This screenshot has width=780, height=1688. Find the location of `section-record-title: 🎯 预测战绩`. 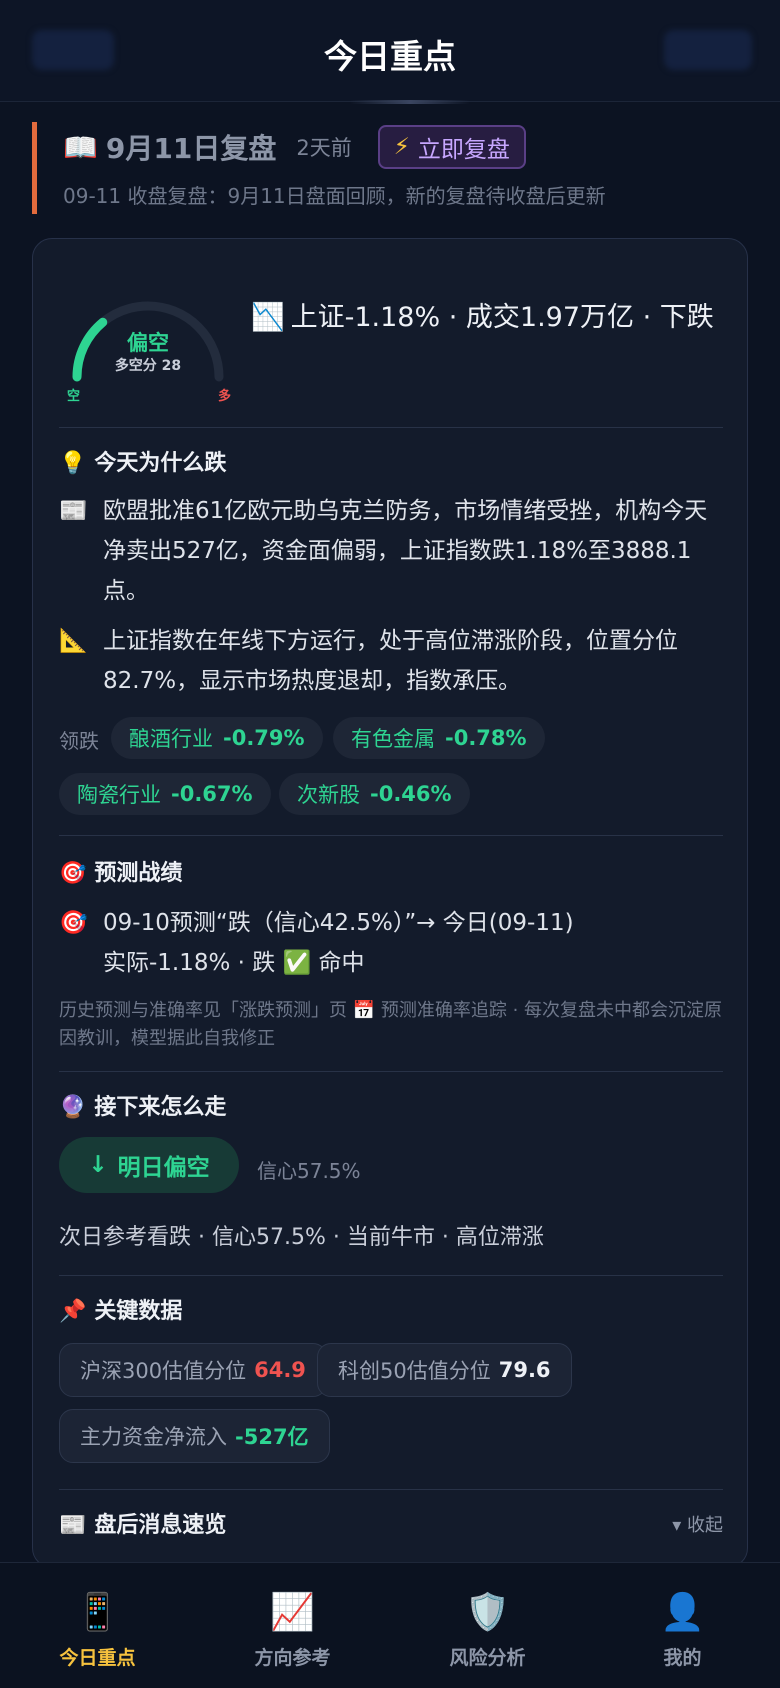

section-record-title: 🎯 预测战绩 is located at coordinates (120, 871).